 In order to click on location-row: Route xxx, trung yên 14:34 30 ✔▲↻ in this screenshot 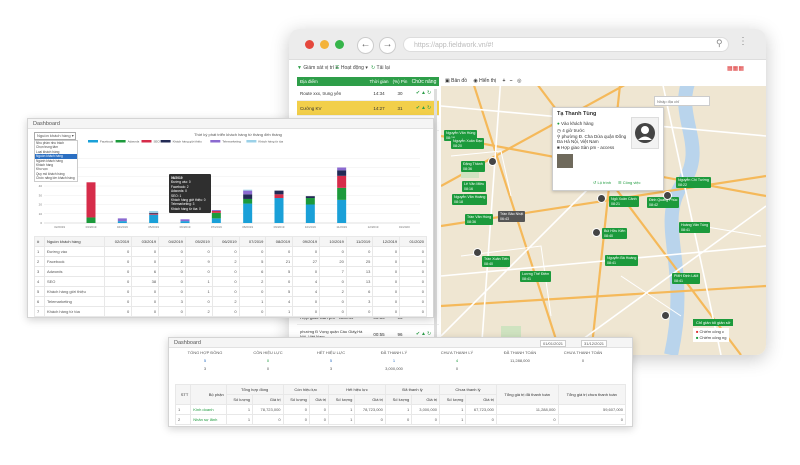, I will do `click(368, 93)`.